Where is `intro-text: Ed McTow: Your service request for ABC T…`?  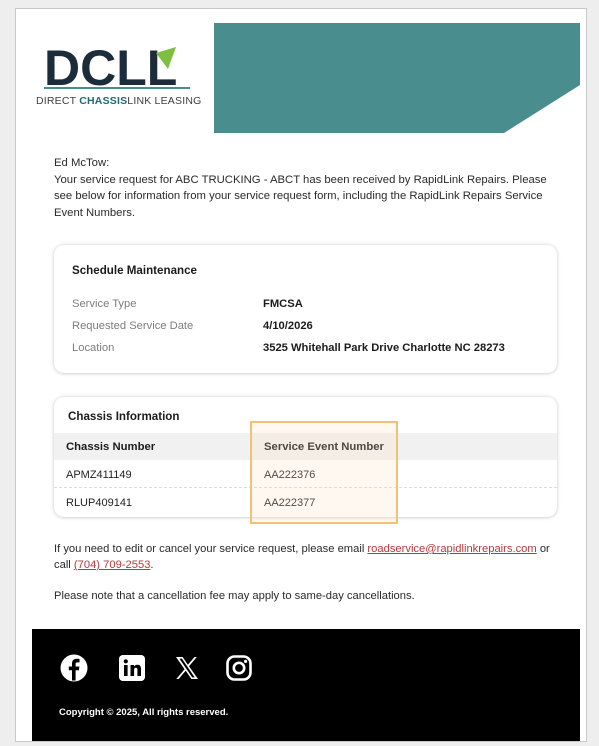
intro-text: Ed McTow: Your service request for ABC T… is located at coordinates (304, 188).